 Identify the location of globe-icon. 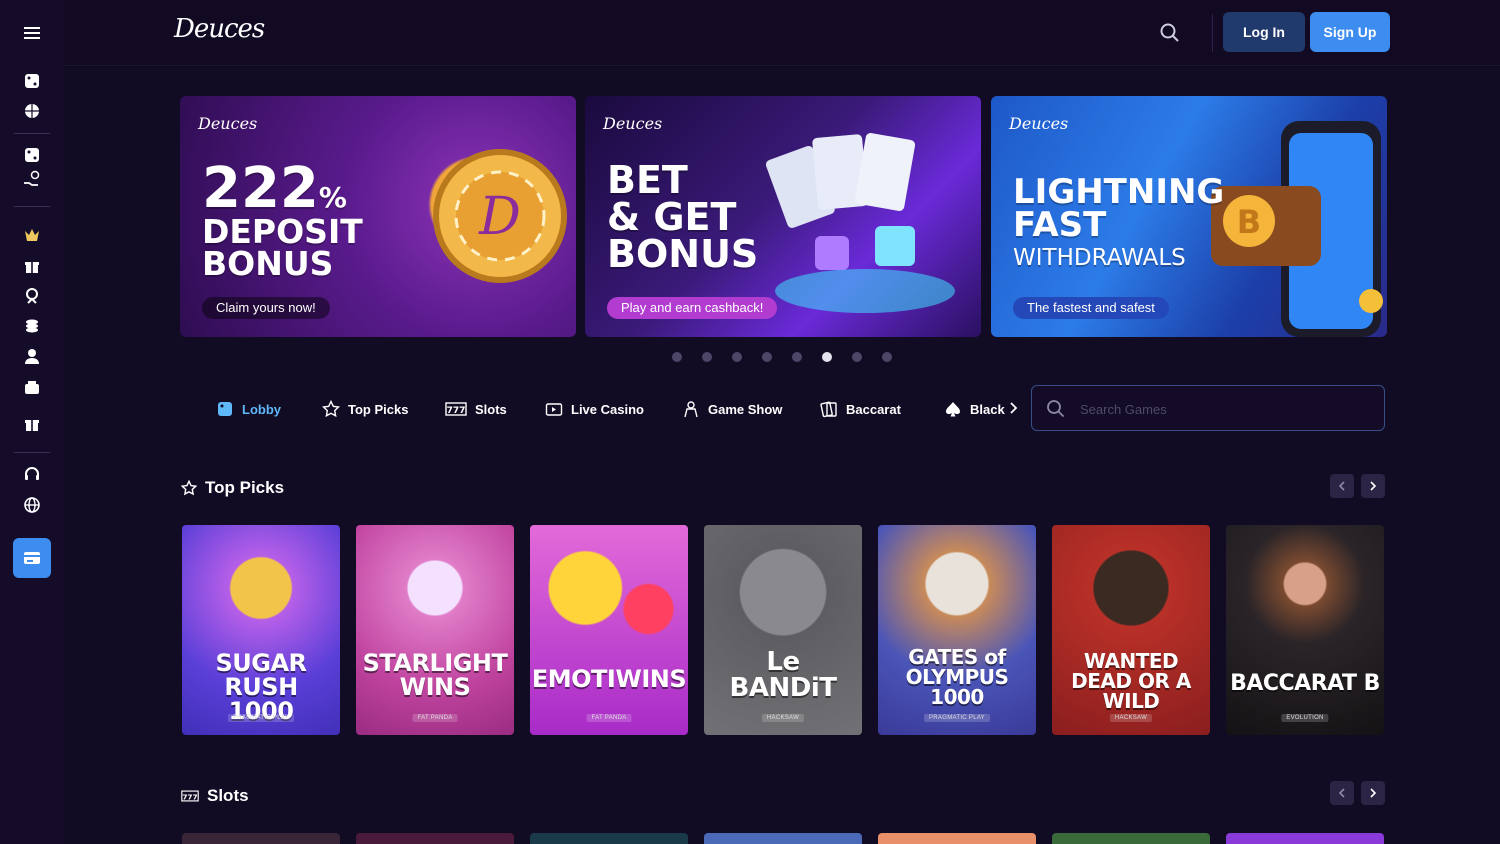
(32, 505).